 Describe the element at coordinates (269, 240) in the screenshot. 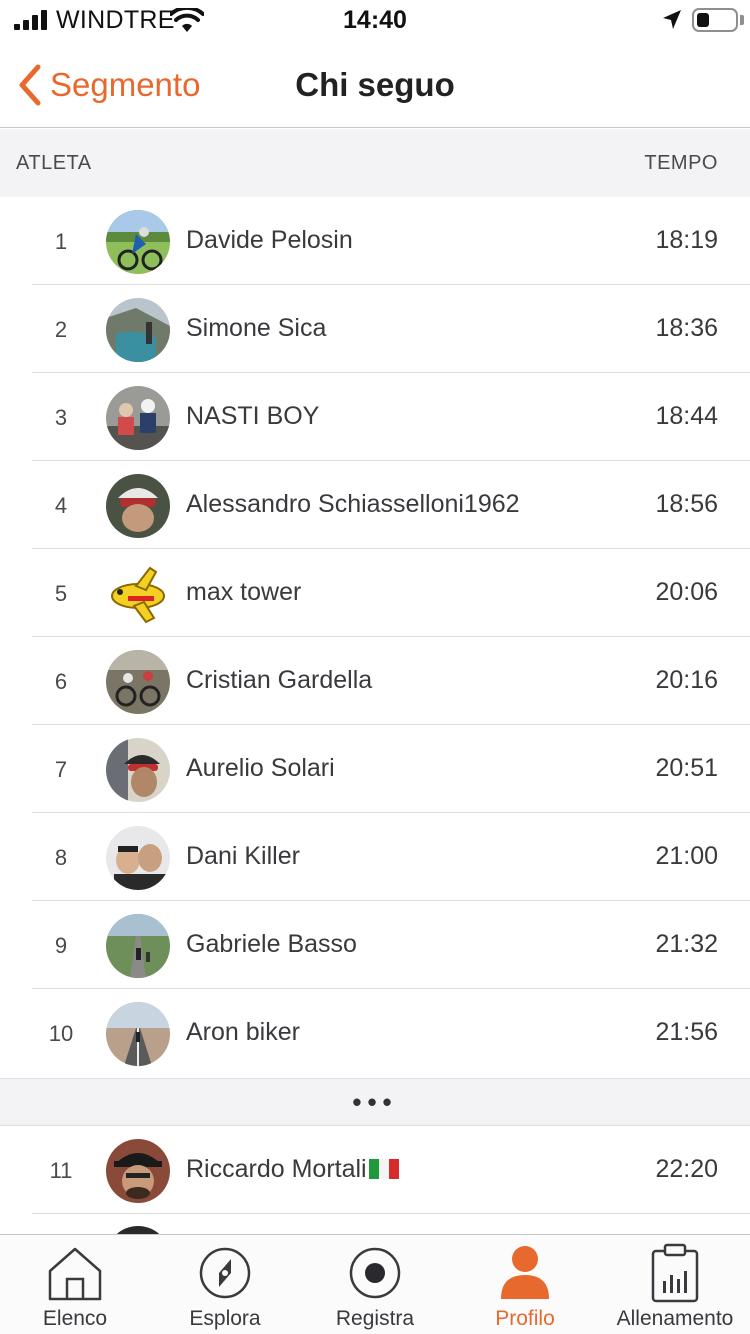

I see `athlete-name: Davide Pelosin` at that location.